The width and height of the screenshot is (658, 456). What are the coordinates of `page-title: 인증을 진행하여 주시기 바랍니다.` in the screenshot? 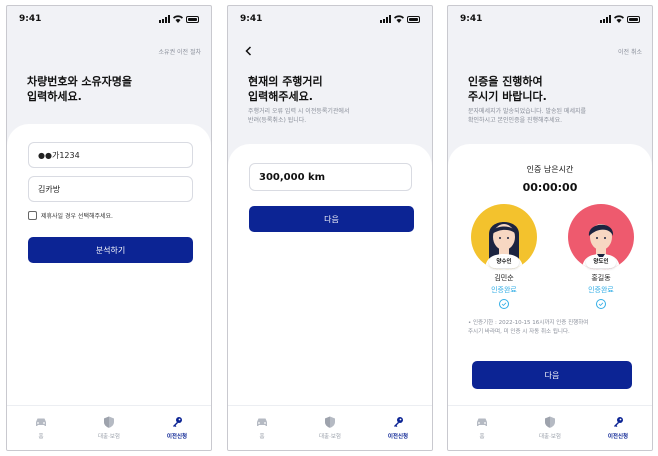 It's located at (507, 89).